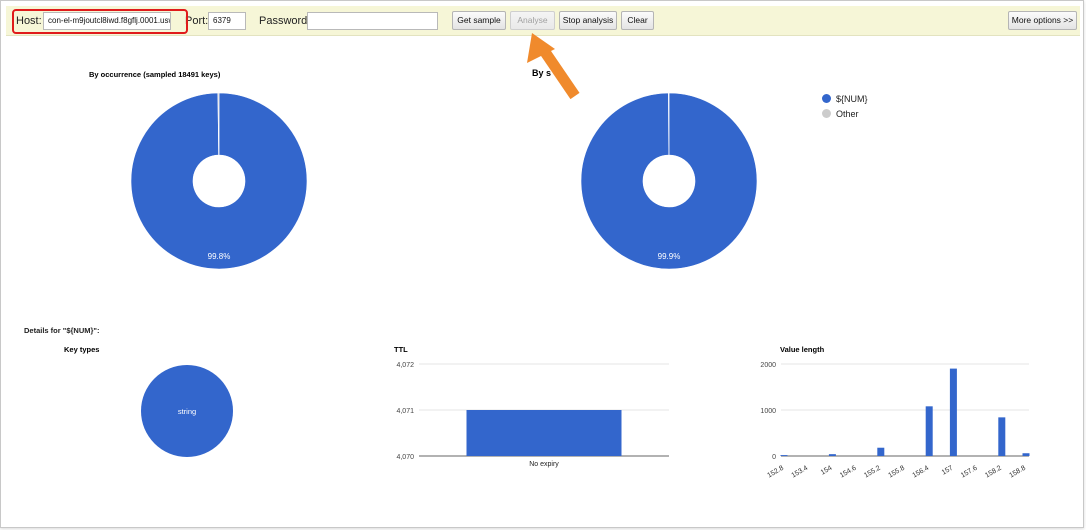 Image resolution: width=1086 pixels, height=530 pixels. What do you see at coordinates (768, 411) in the screenshot?
I see `y-tick-label: 1000` at bounding box center [768, 411].